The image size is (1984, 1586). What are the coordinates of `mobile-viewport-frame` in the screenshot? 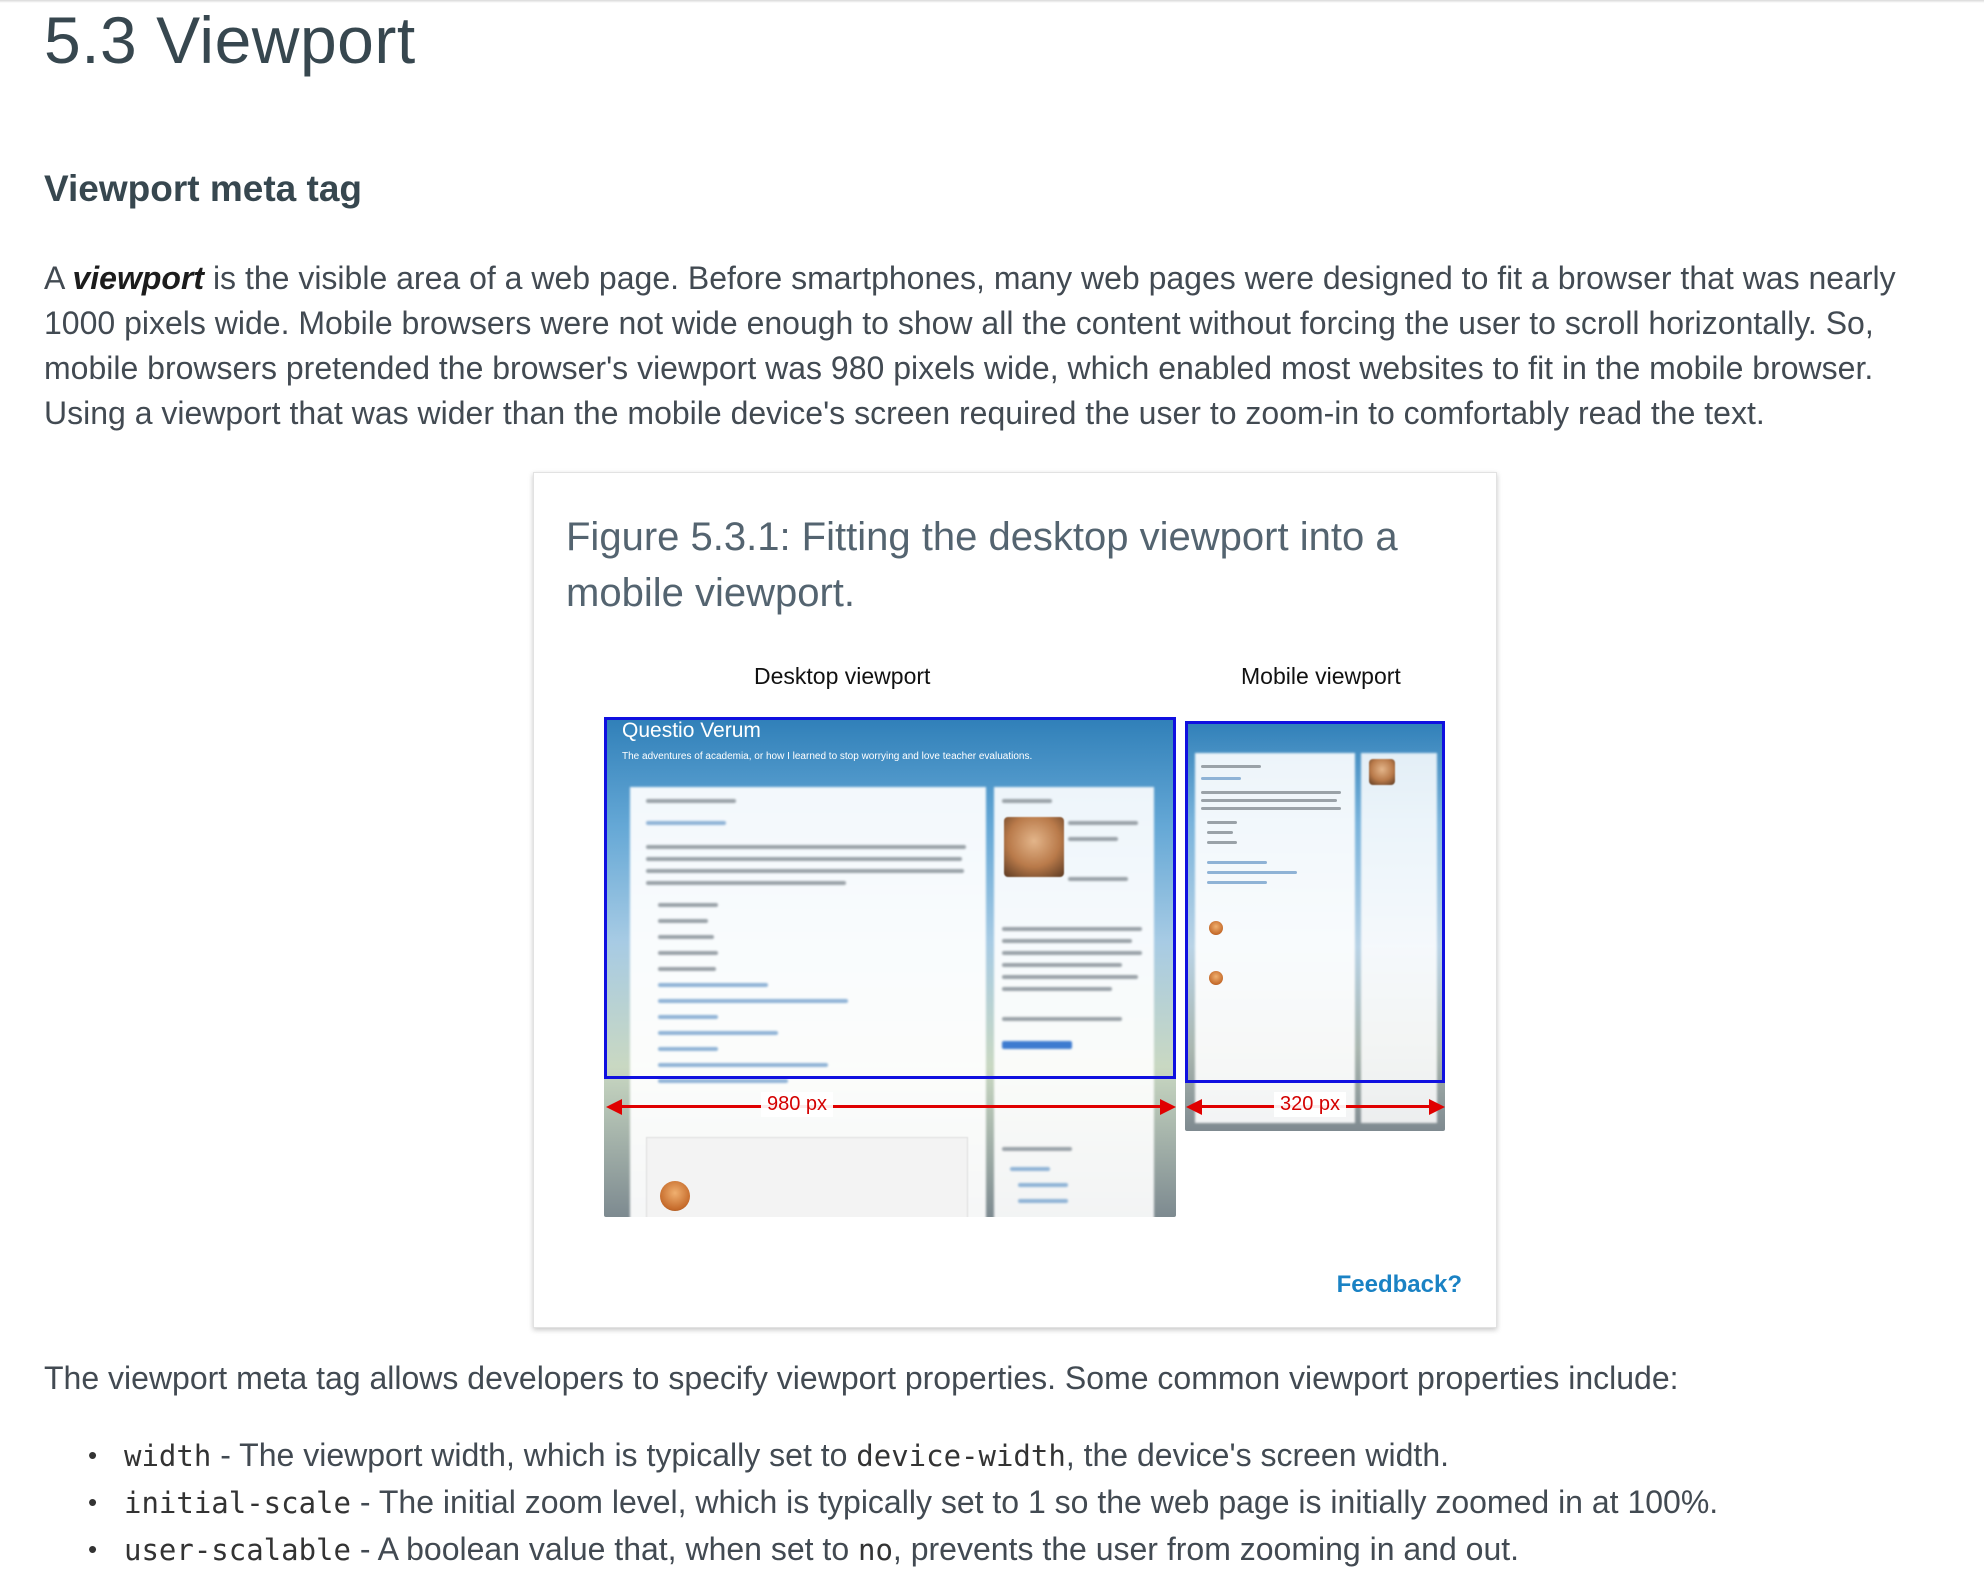 It's located at (1315, 902).